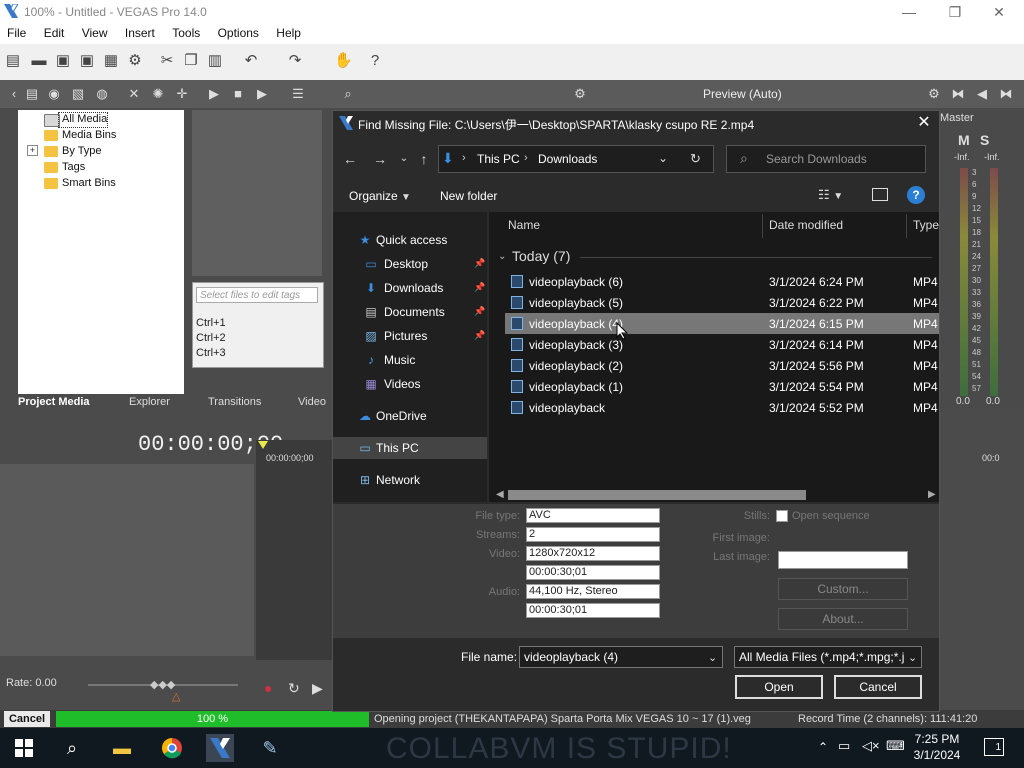 Image resolution: width=1024 pixels, height=768 pixels. I want to click on tree-item-smart-bins: Smart Bins, so click(89, 183).